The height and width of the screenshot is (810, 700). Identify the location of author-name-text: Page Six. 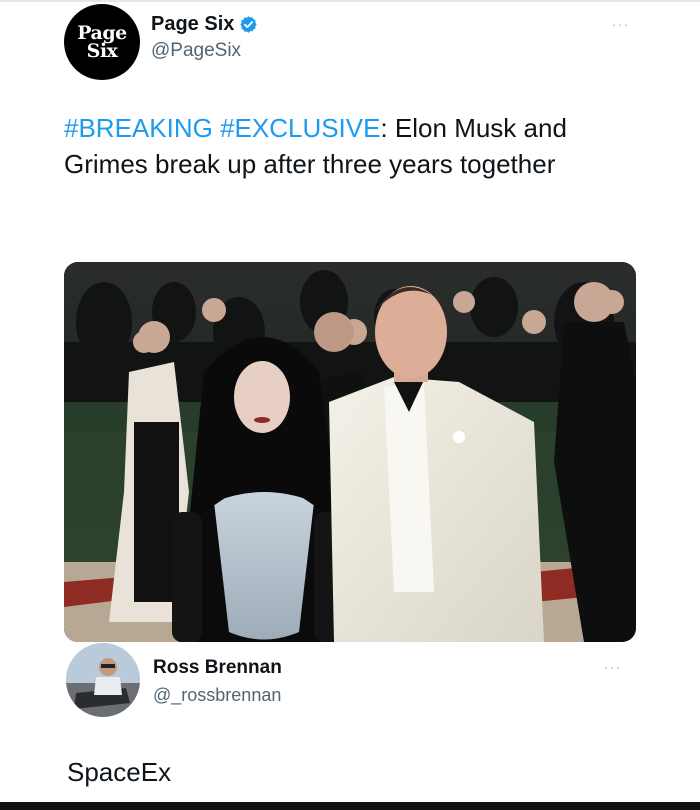
(193, 24).